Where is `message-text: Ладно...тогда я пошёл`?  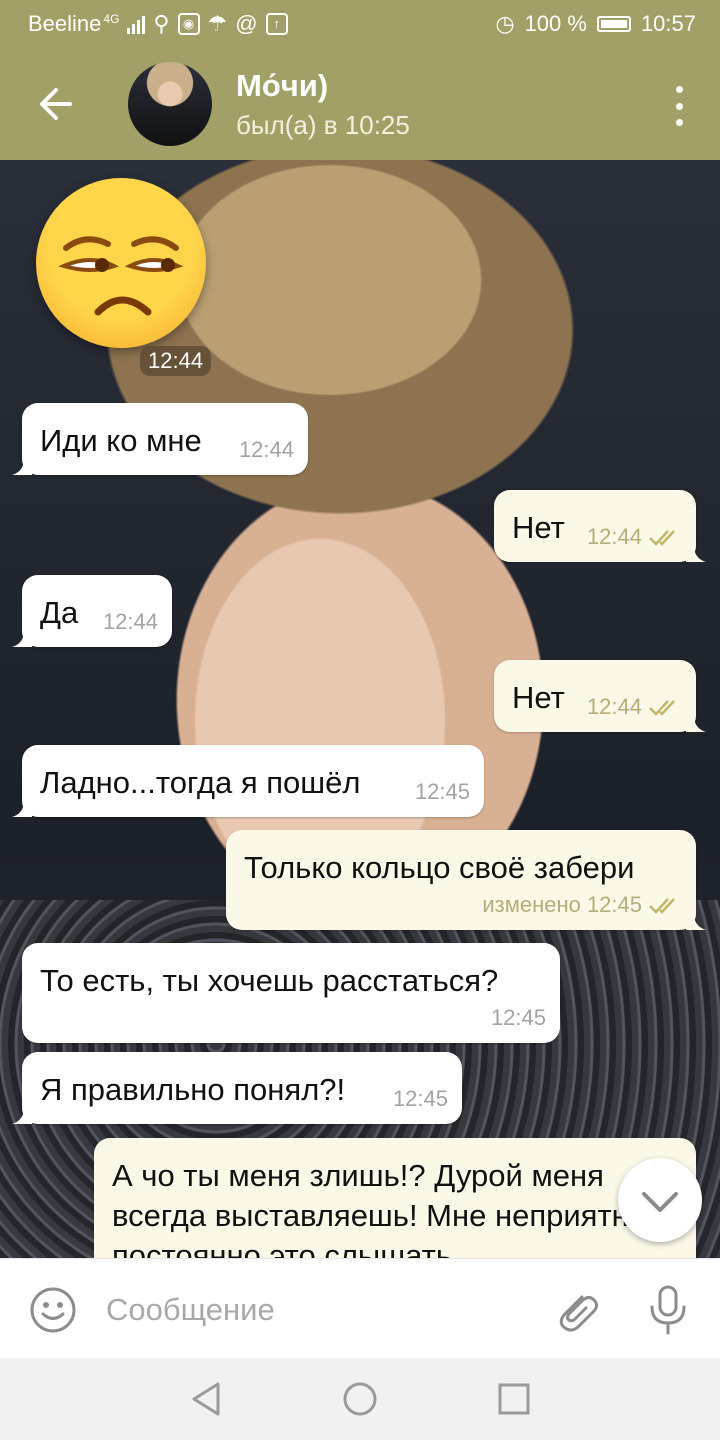
message-text: Ладно...тогда я пошёл is located at coordinates (200, 782).